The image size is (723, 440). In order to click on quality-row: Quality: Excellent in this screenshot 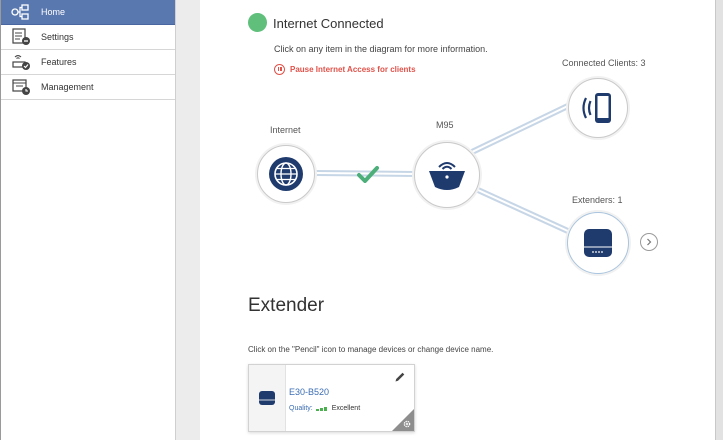, I will do `click(324, 408)`.